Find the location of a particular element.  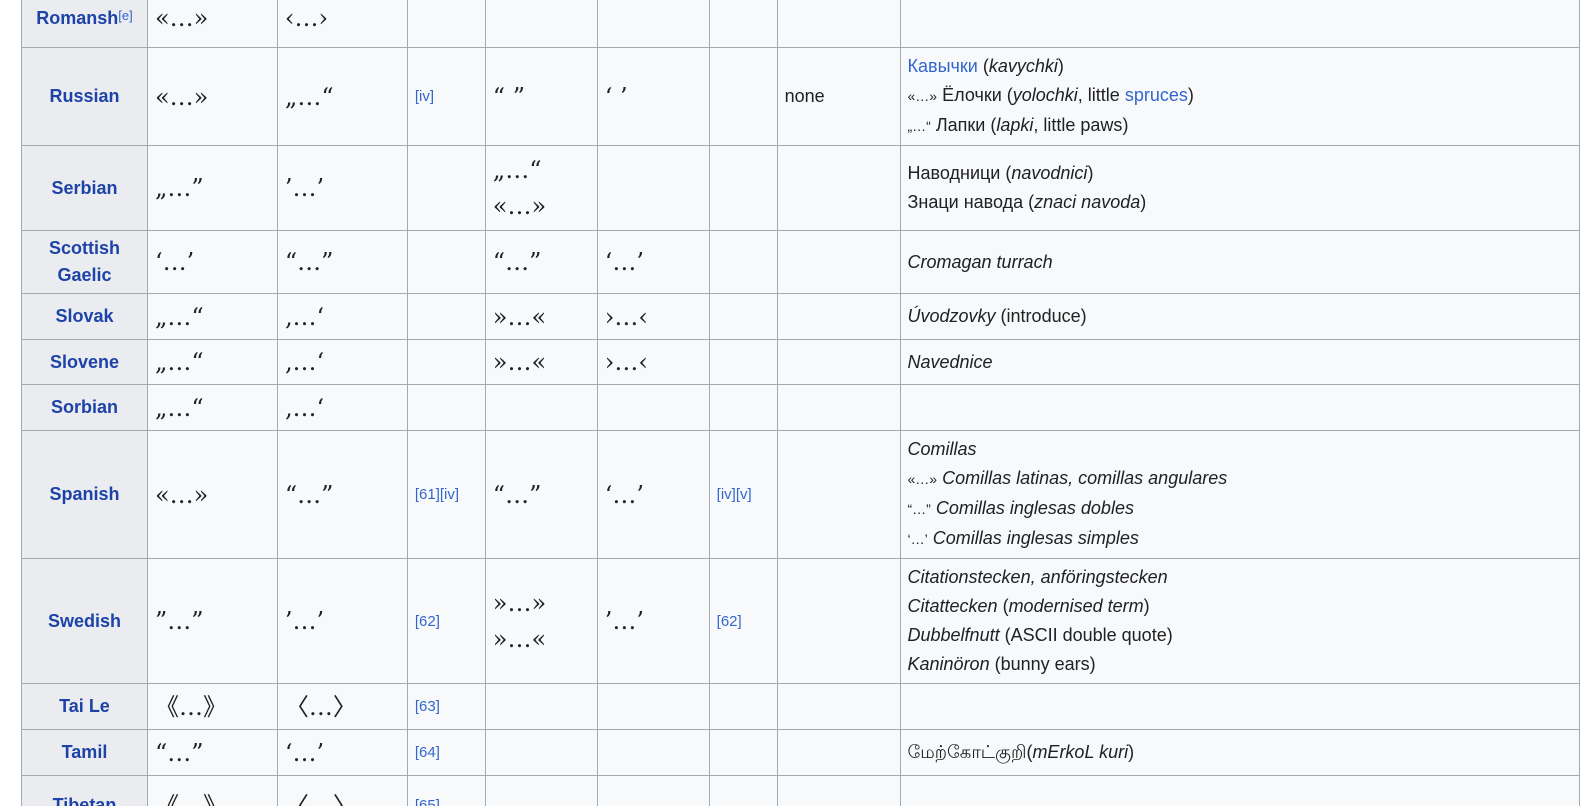

table-row: Tai Le 《…》 〈…〉 [63] is located at coordinates (800, 706).